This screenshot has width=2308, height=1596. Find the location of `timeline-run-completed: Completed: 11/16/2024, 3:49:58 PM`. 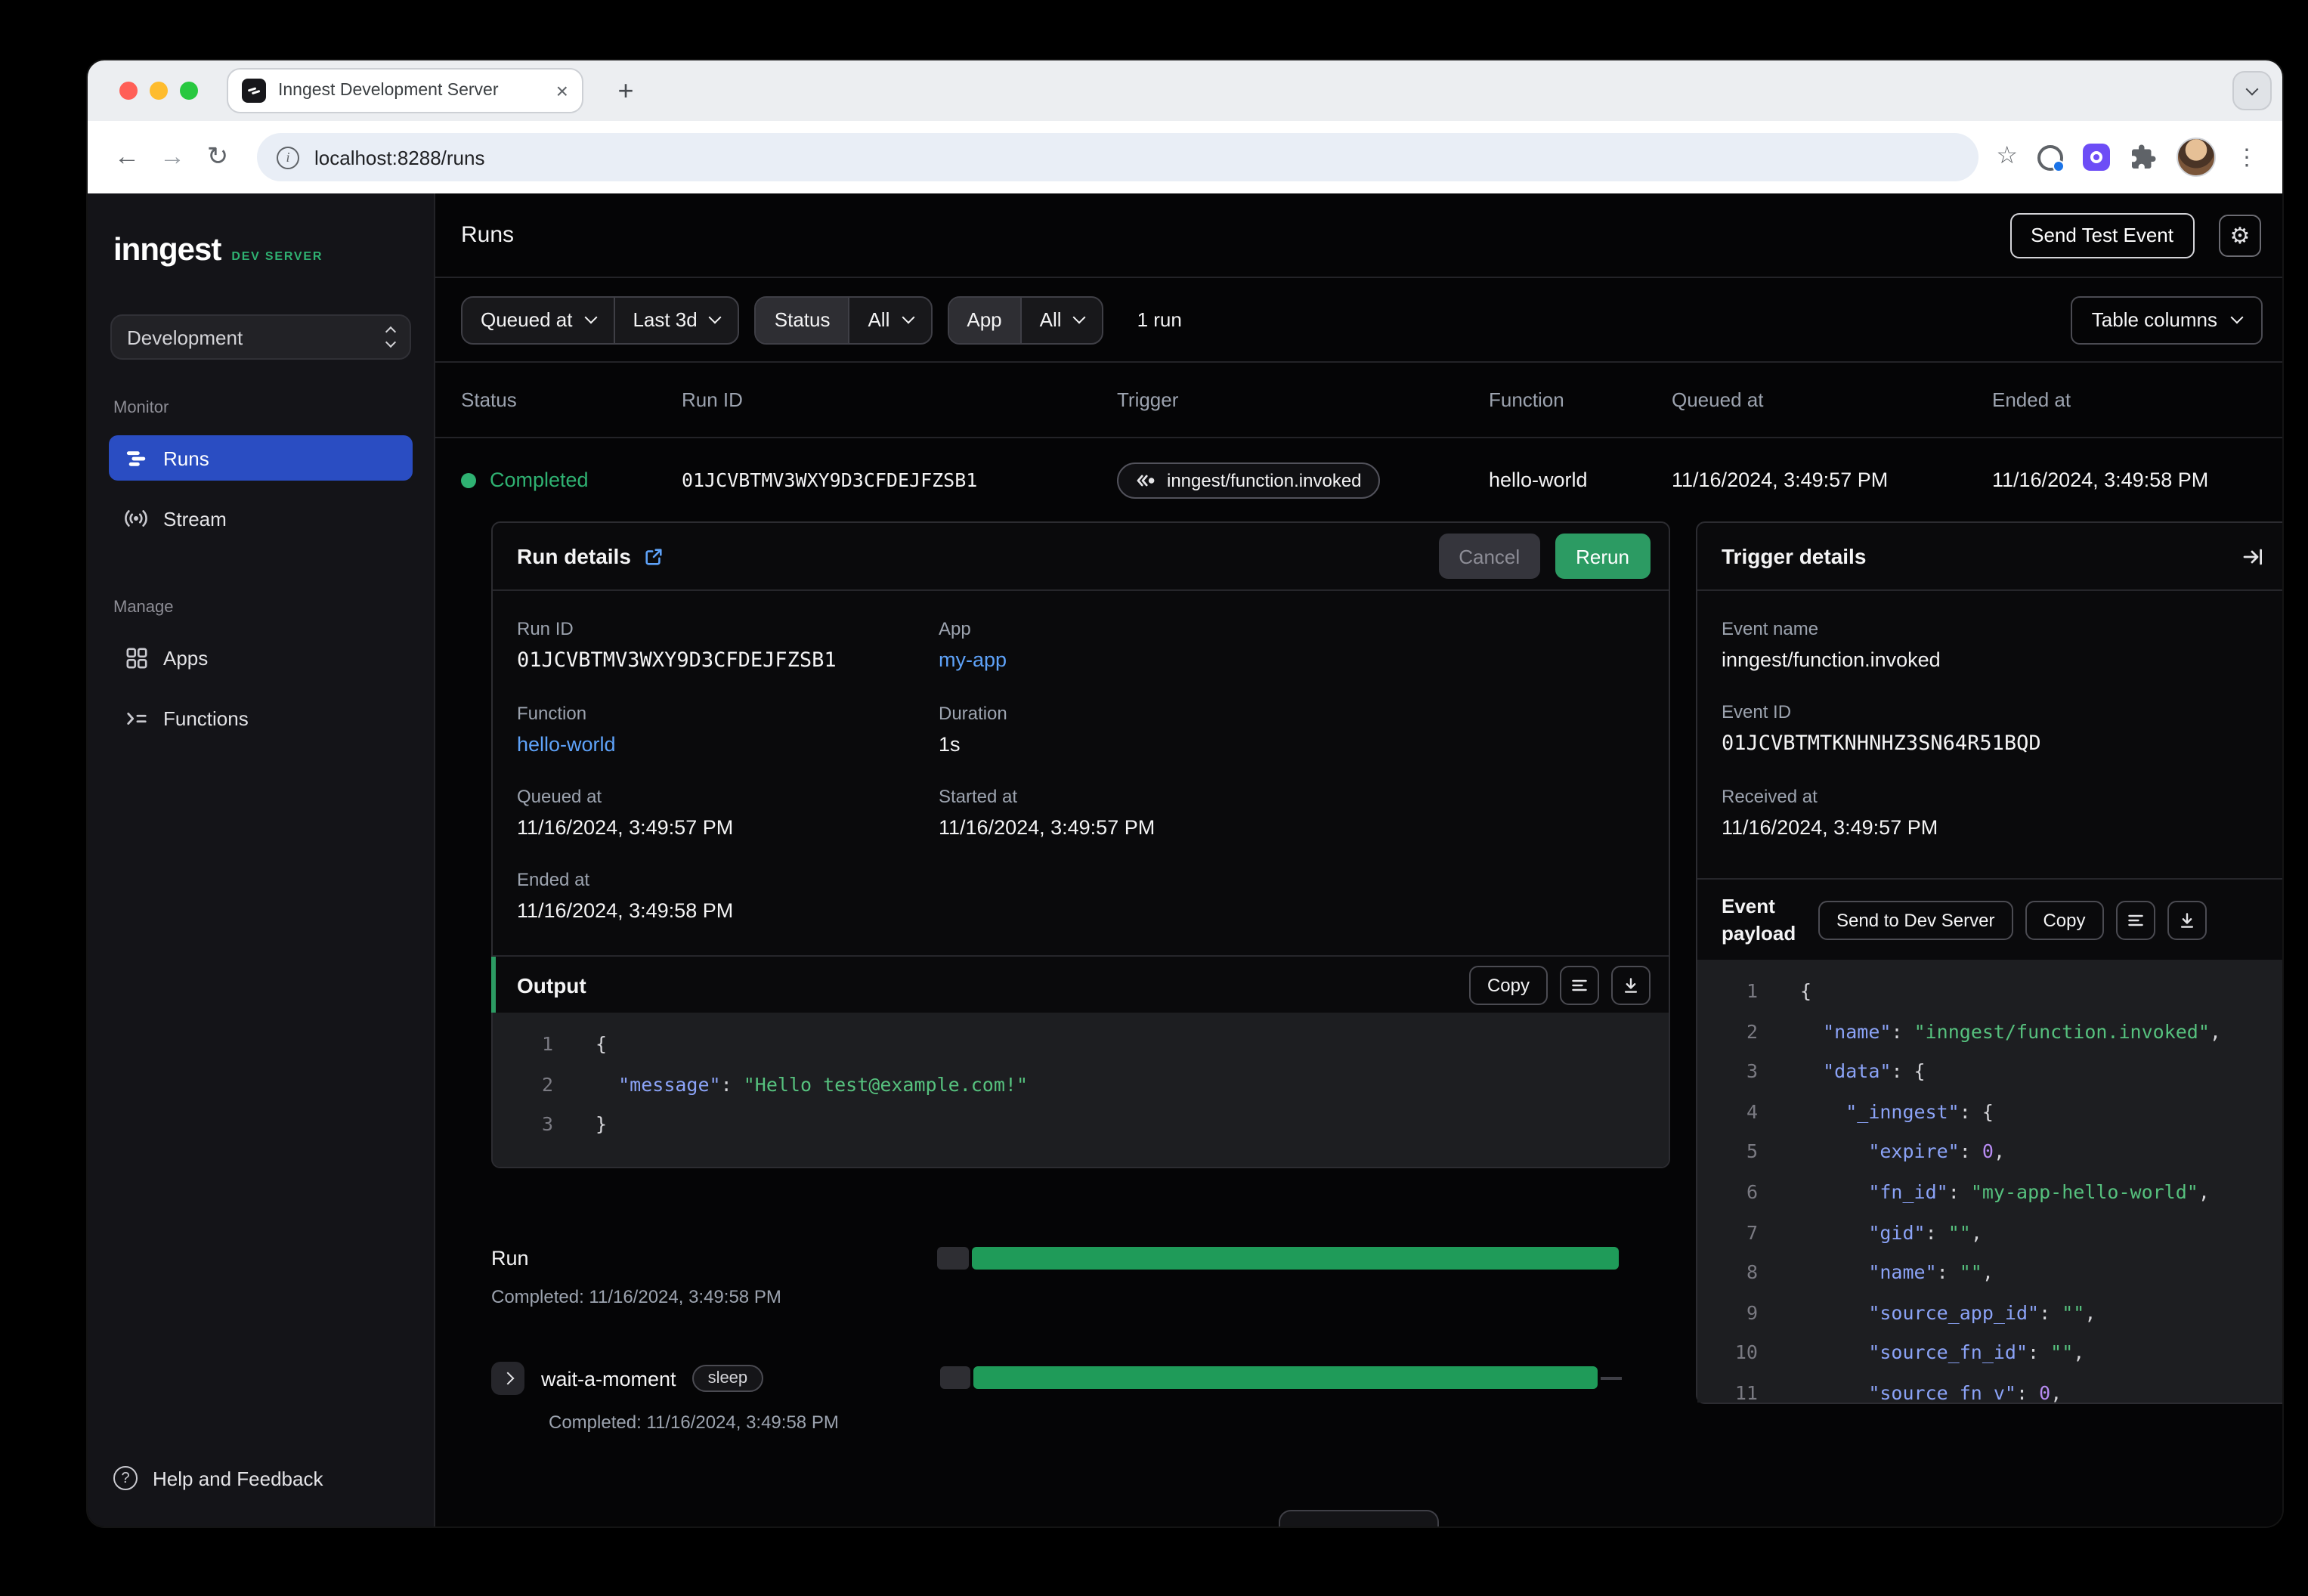

timeline-run-completed: Completed: 11/16/2024, 3:49:58 PM is located at coordinates (636, 1296).